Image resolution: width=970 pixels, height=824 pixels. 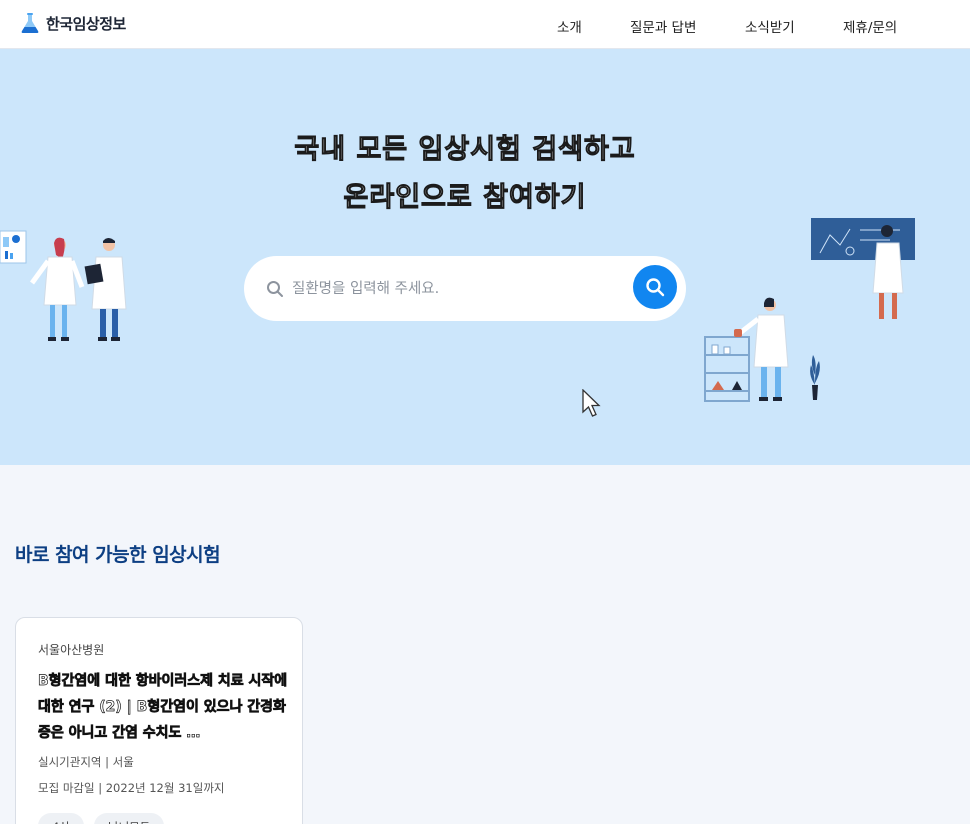 I want to click on brand-name: 한국임상정보, so click(x=86, y=23).